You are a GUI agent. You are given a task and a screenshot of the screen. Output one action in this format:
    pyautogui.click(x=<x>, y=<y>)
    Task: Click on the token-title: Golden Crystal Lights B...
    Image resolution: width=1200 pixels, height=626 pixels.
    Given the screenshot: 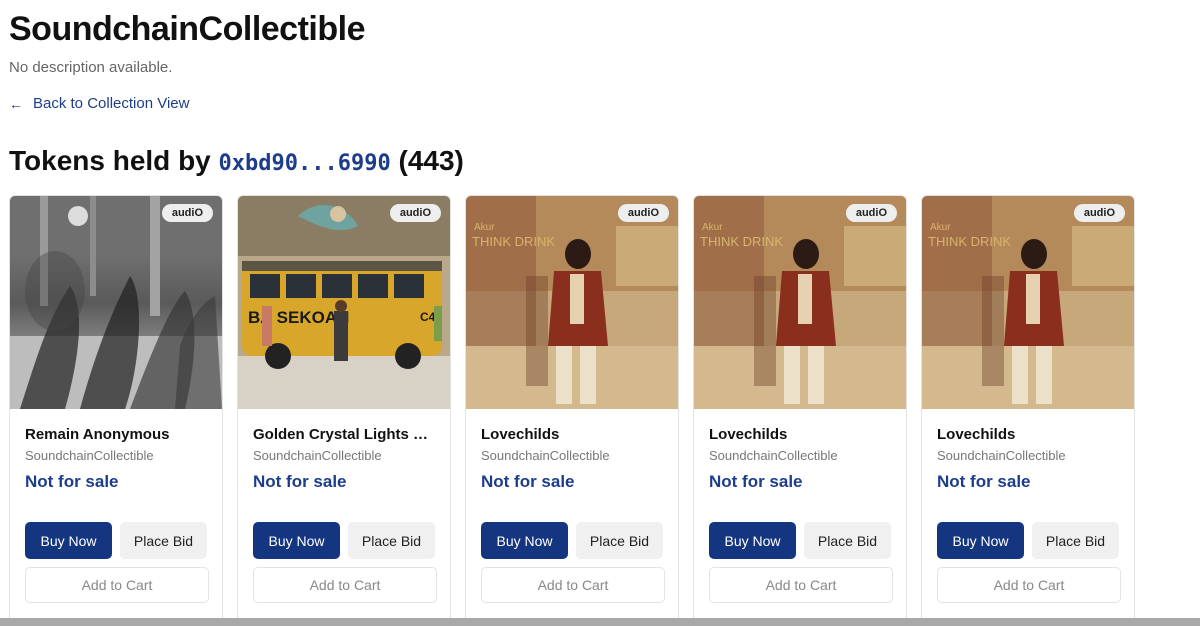 What is the action you would take?
    pyautogui.click(x=344, y=434)
    